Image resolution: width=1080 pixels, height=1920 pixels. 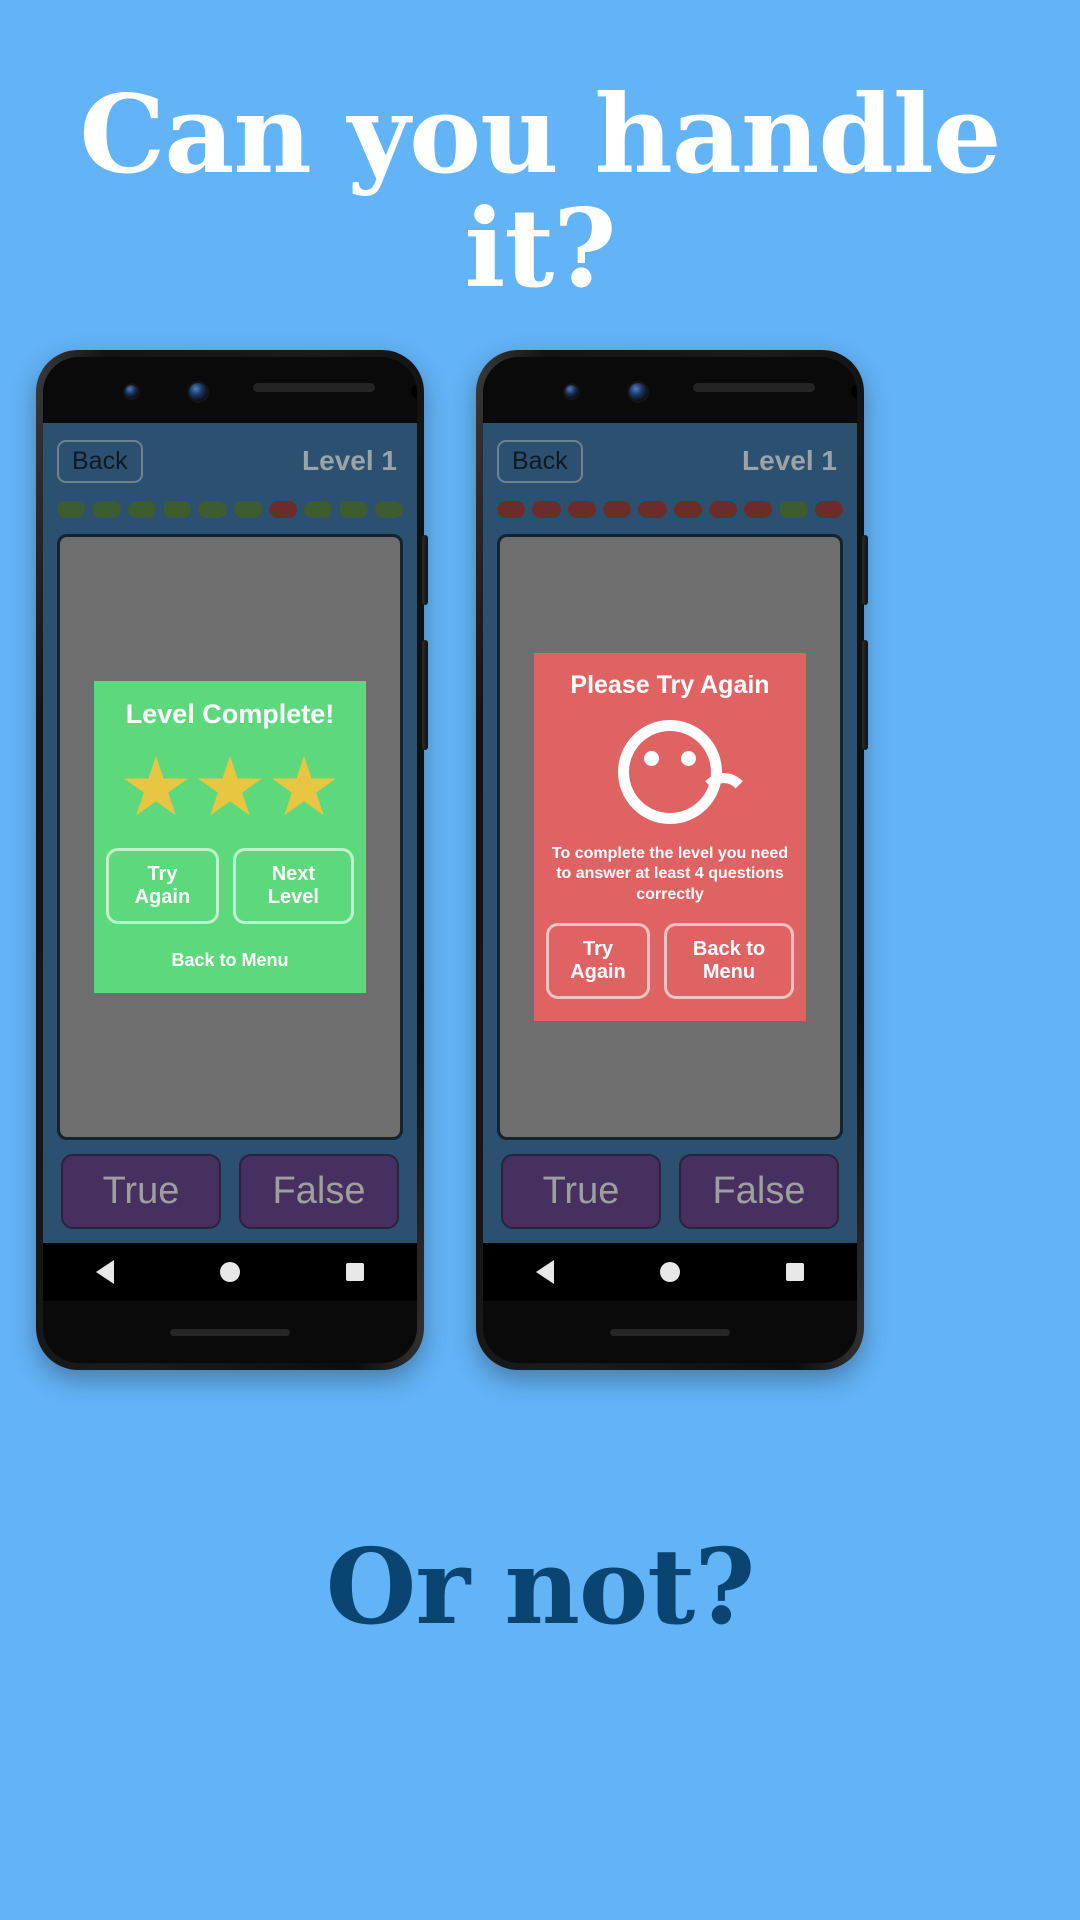 What do you see at coordinates (230, 509) in the screenshot?
I see `progress-dots-left` at bounding box center [230, 509].